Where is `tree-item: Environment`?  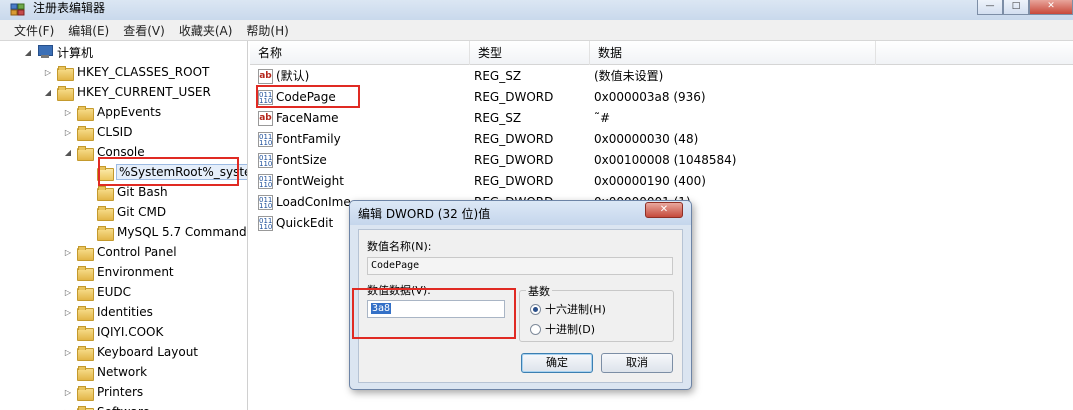 tree-item: Environment is located at coordinates (118, 272).